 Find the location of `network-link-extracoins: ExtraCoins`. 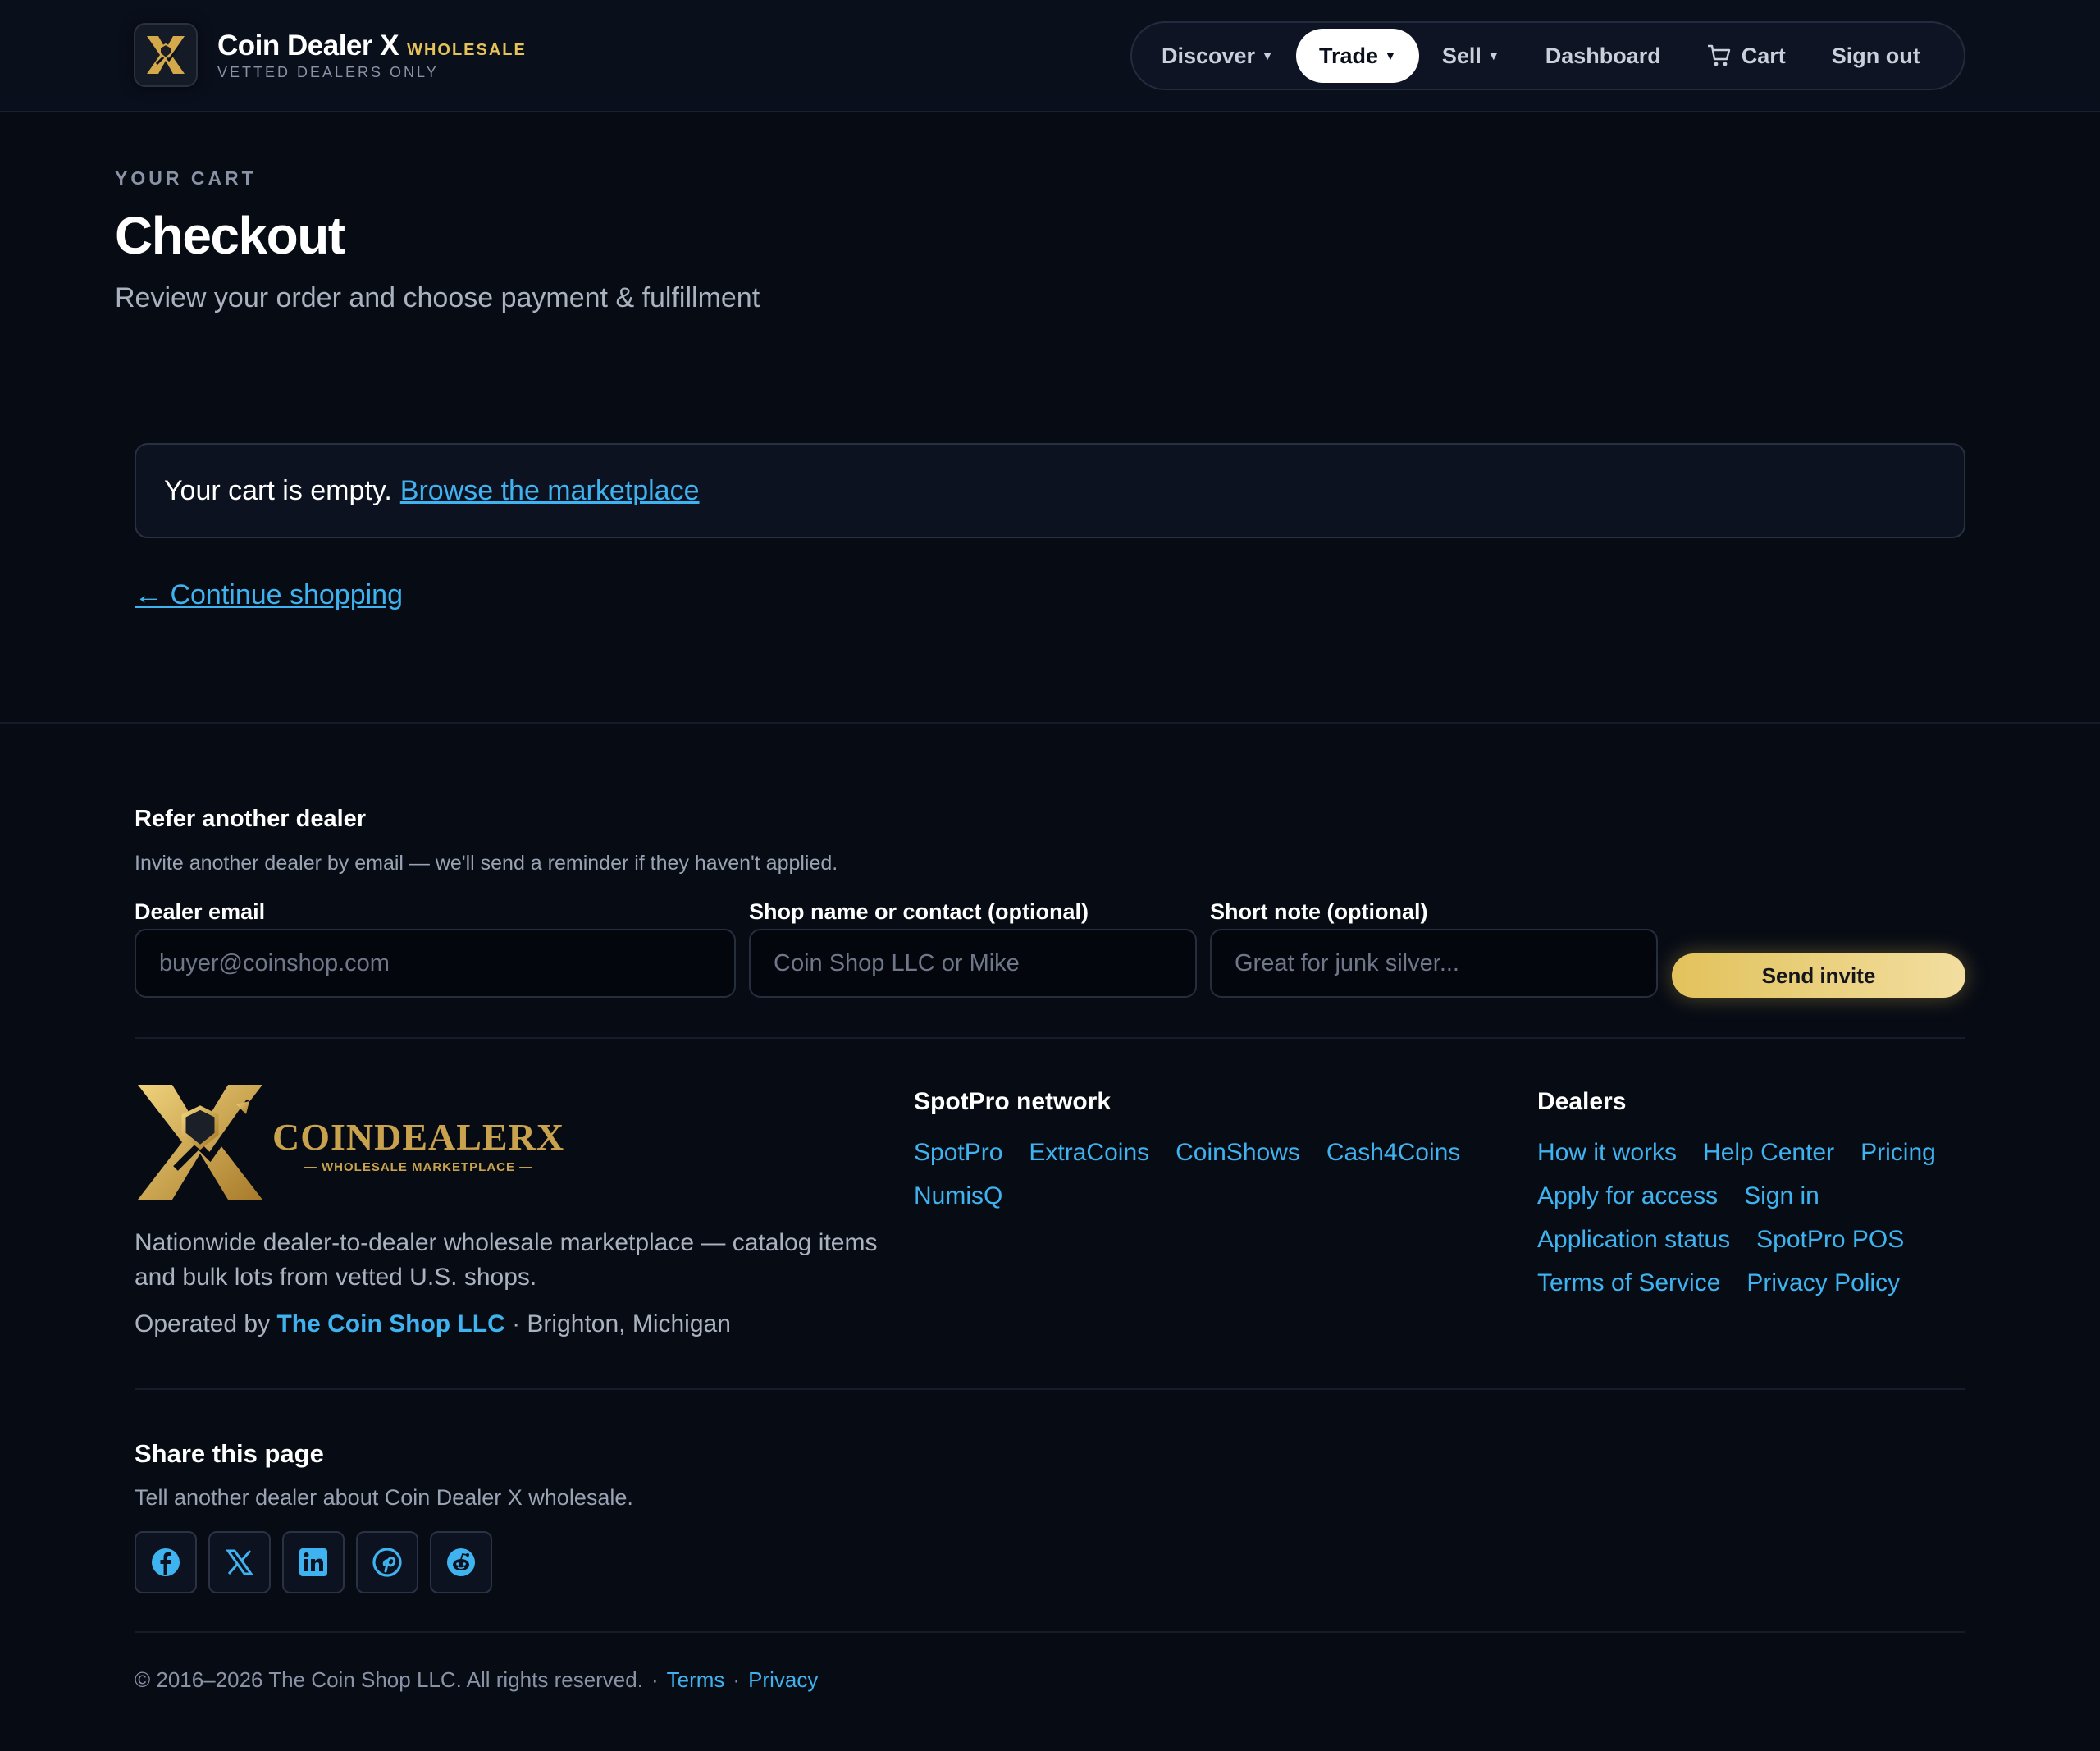

network-link-extracoins: ExtraCoins is located at coordinates (1089, 1152).